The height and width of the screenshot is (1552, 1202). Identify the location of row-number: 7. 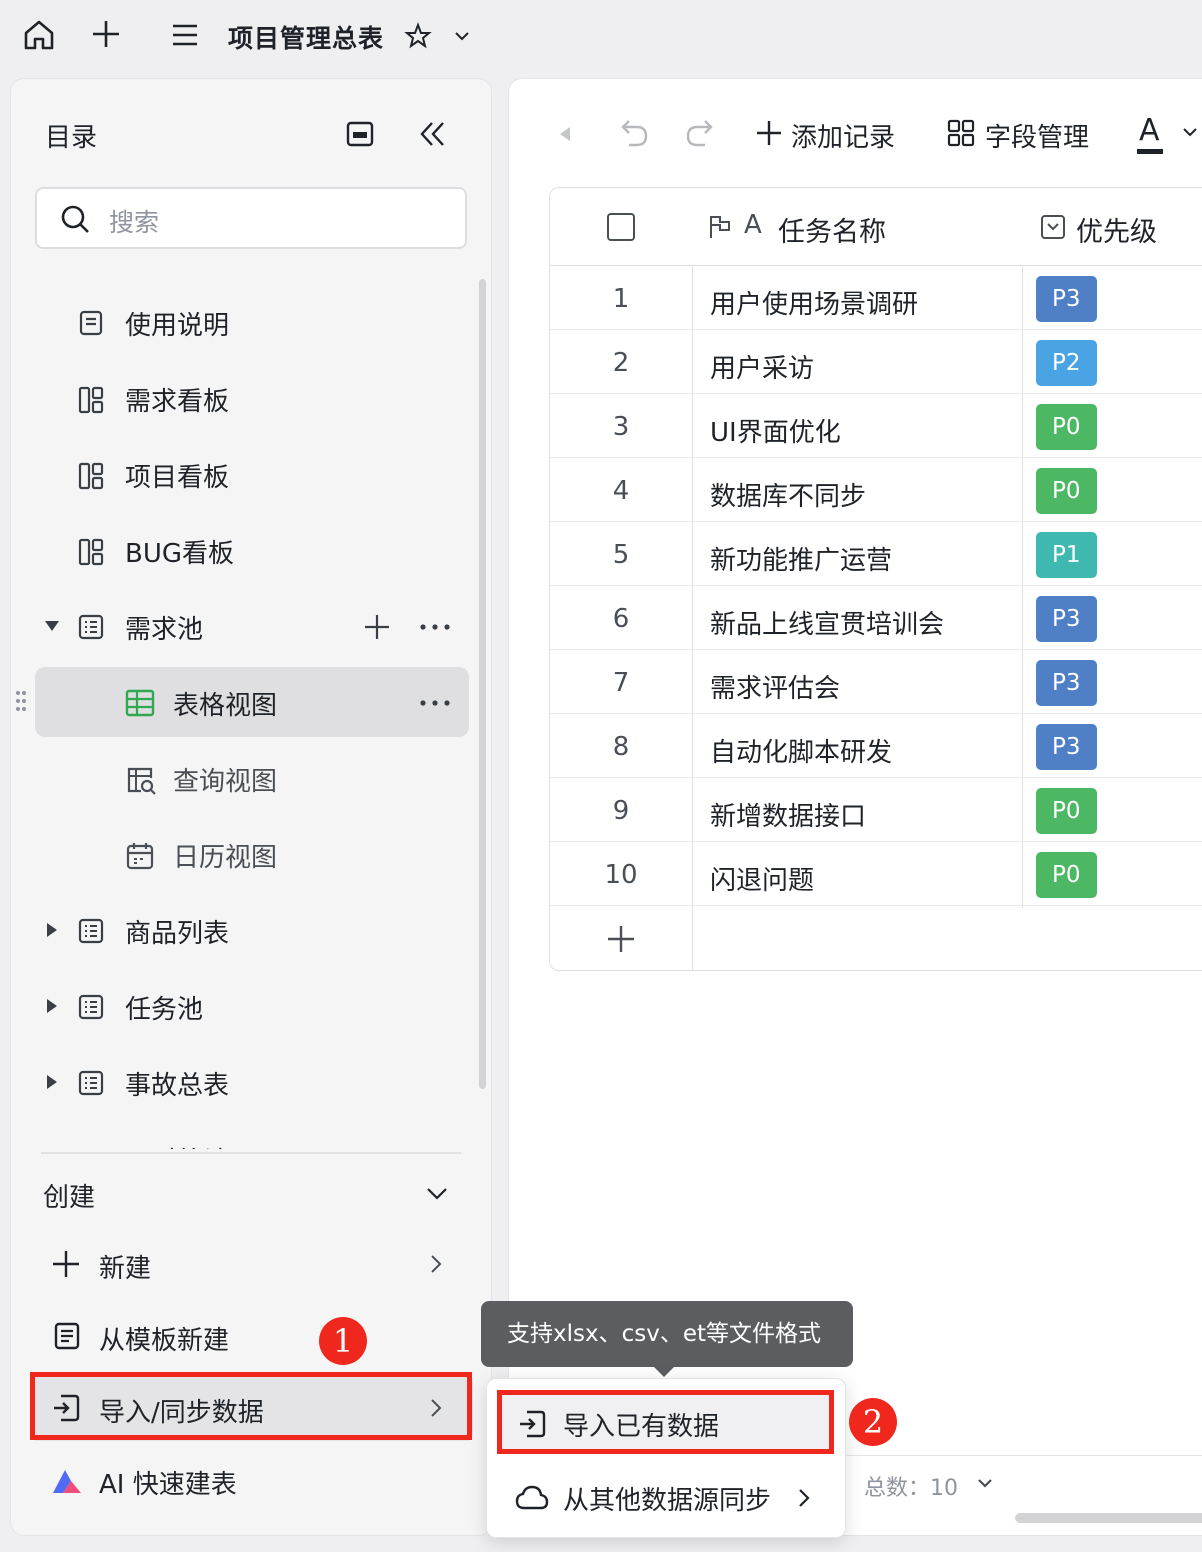
(621, 683).